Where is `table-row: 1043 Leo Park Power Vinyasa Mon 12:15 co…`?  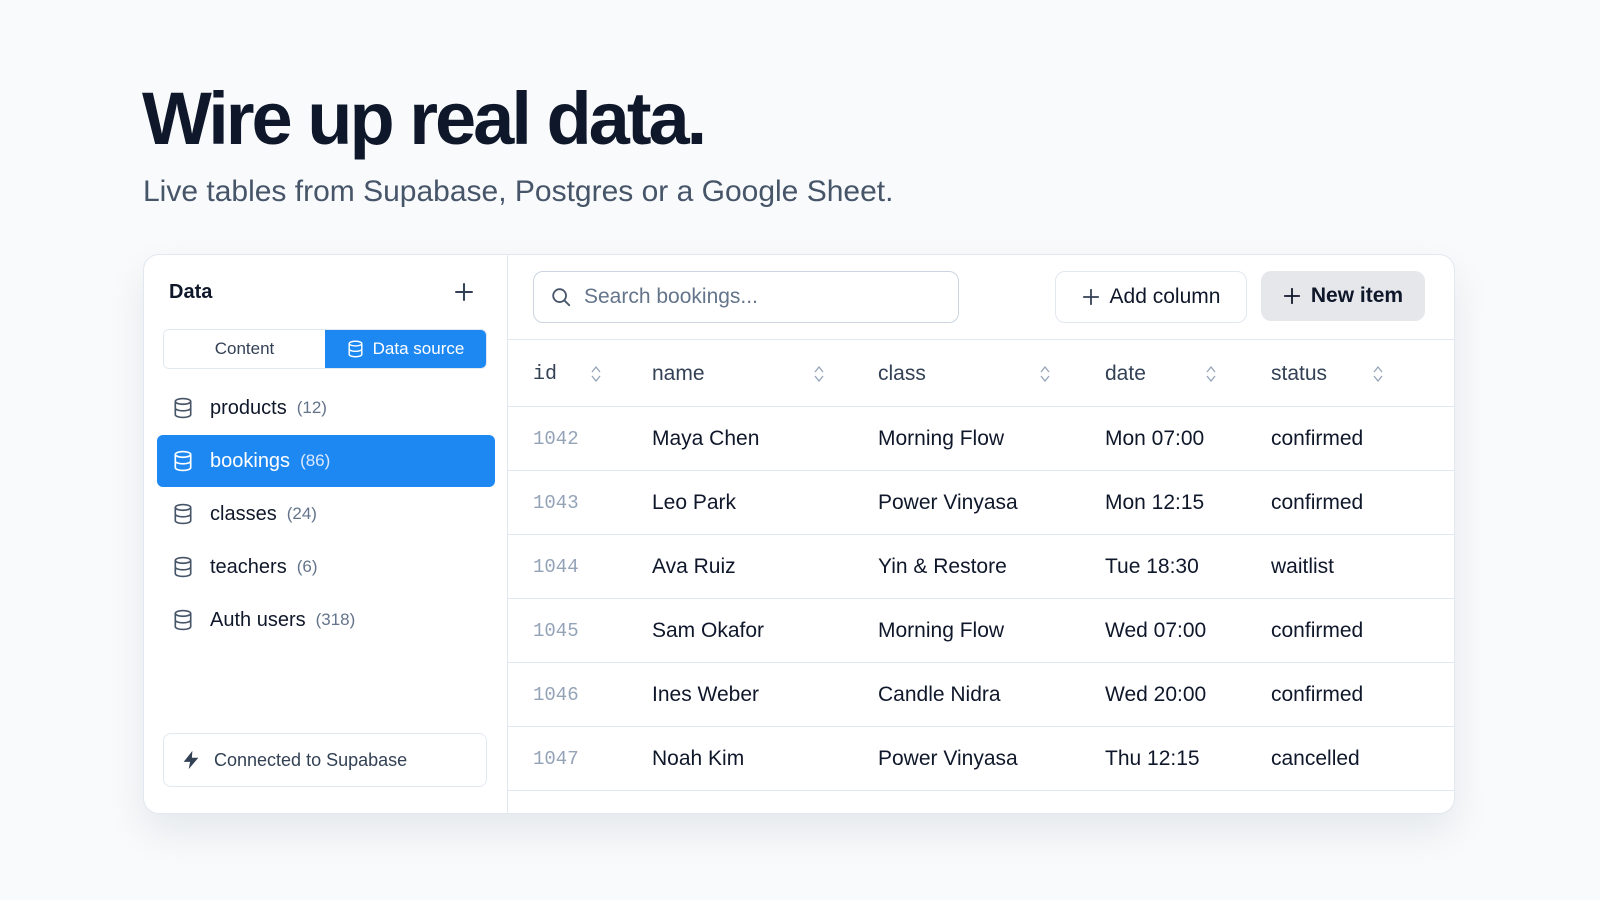 table-row: 1043 Leo Park Power Vinyasa Mon 12:15 co… is located at coordinates (981, 503).